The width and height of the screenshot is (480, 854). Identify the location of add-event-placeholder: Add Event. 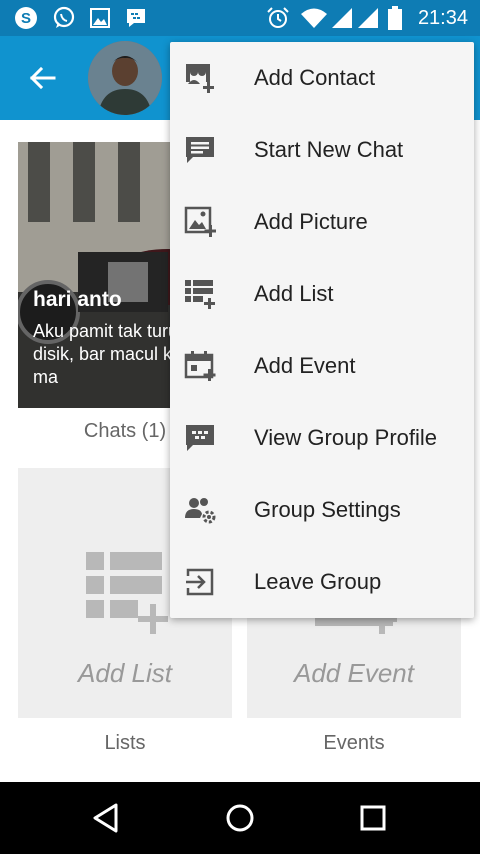
(354, 673).